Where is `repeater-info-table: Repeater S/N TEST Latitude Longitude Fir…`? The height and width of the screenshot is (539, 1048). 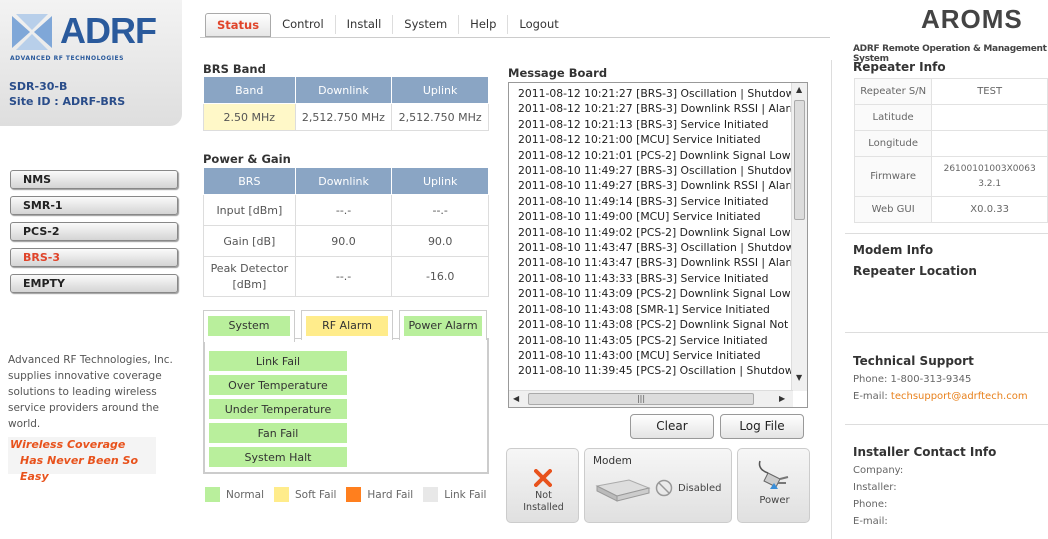 repeater-info-table: Repeater S/N TEST Latitude Longitude Fir… is located at coordinates (950, 150).